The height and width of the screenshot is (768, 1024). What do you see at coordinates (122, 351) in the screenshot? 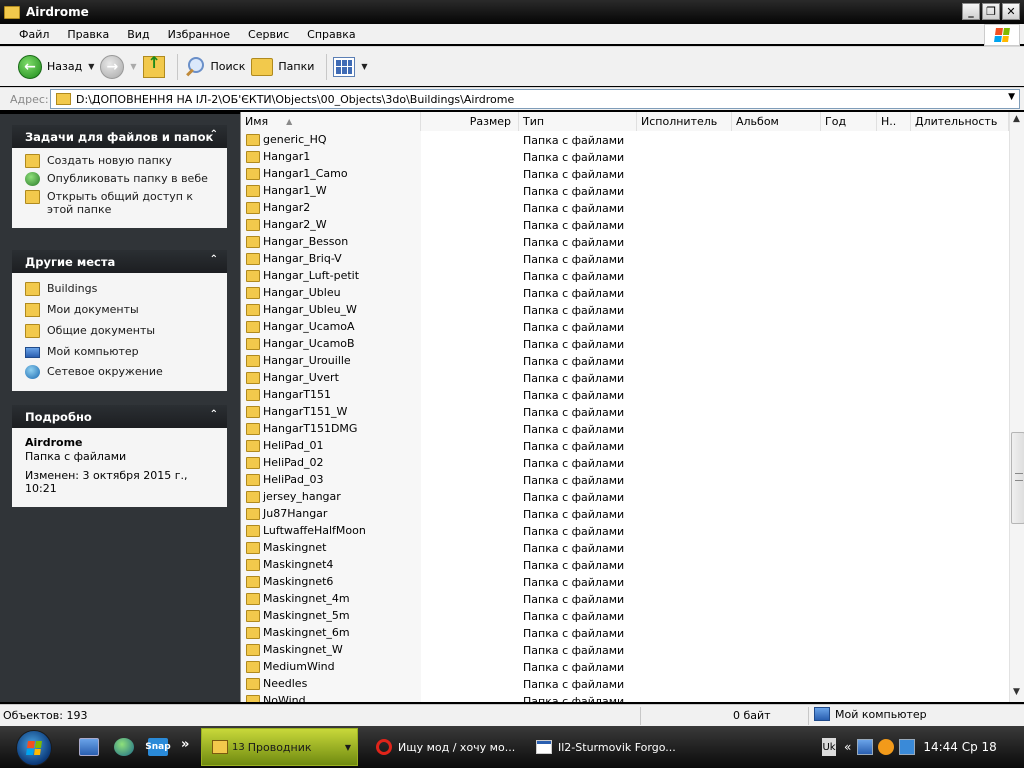
I see `place-my-computer: Мой компьютер` at bounding box center [122, 351].